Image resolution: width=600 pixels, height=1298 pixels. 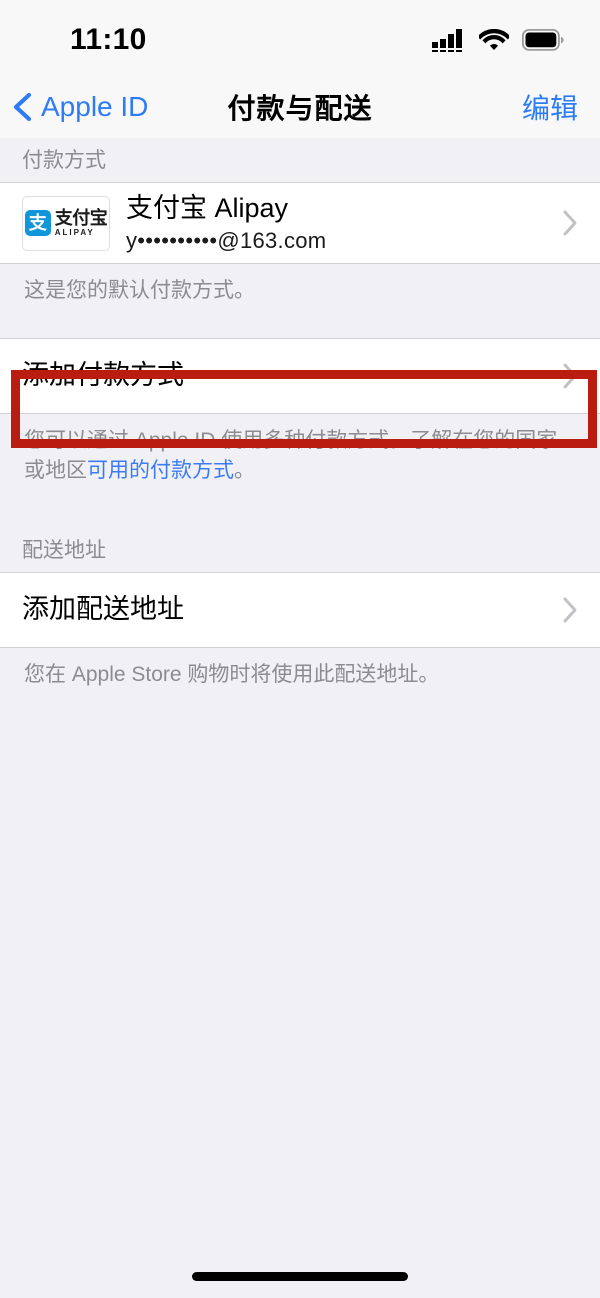 I want to click on payment-method-title: 支付宝 Alipay, so click(x=207, y=208).